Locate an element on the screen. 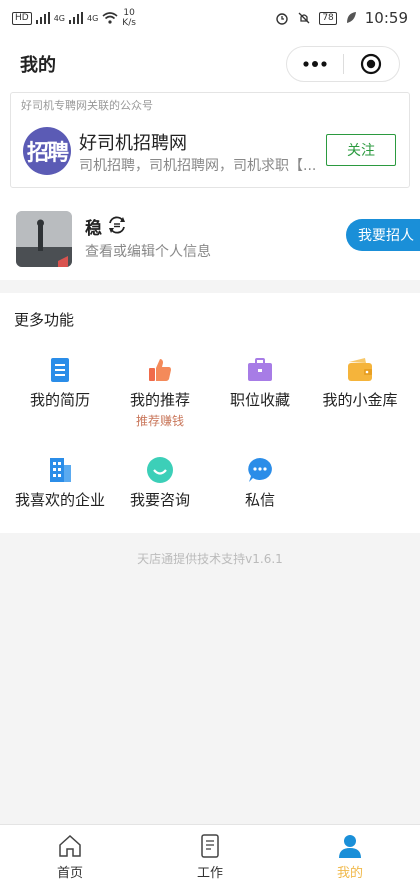 Image resolution: width=420 pixels, height=887 pixels. tab-work: 工作 is located at coordinates (210, 856).